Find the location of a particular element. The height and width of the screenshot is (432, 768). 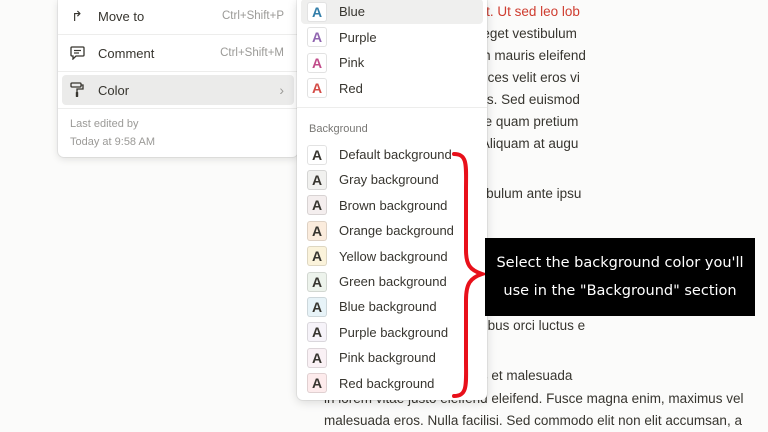

color-option-label: Pink background is located at coordinates (387, 358).